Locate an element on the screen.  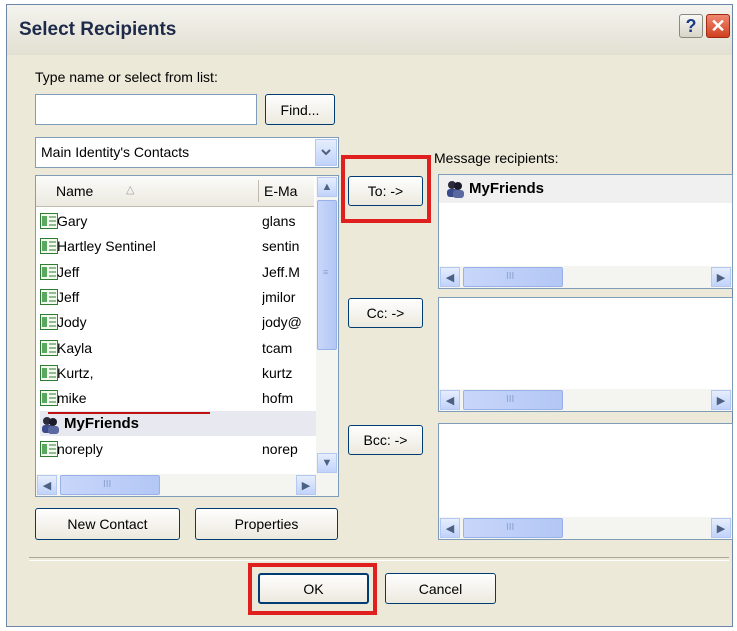
cc-button: Cc: -> is located at coordinates (385, 313).